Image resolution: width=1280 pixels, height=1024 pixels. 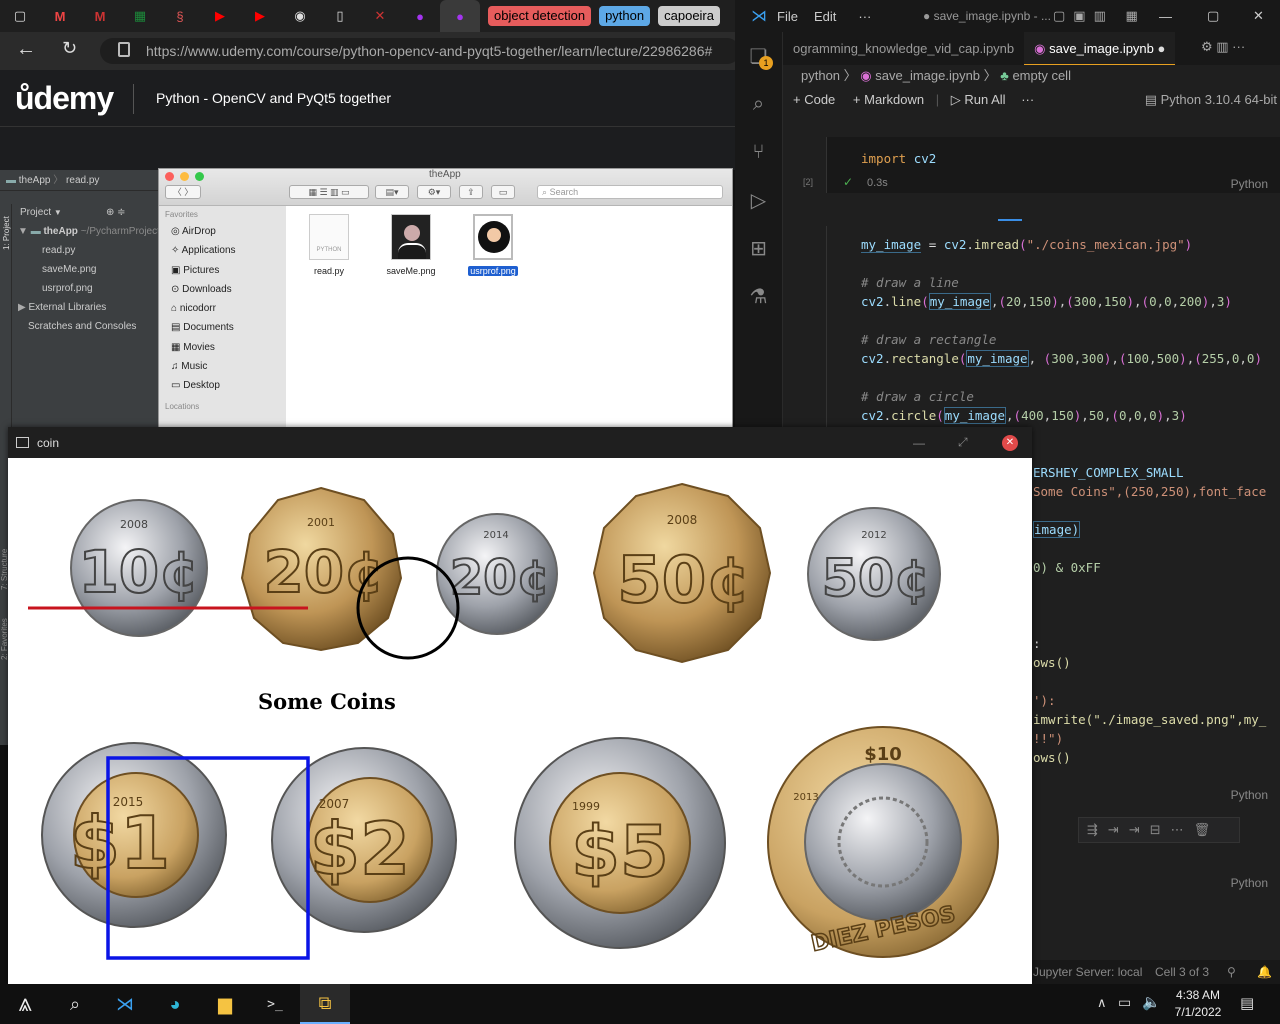 What do you see at coordinates (493, 245) in the screenshot?
I see `file-usrprof-png: usrprof.png` at bounding box center [493, 245].